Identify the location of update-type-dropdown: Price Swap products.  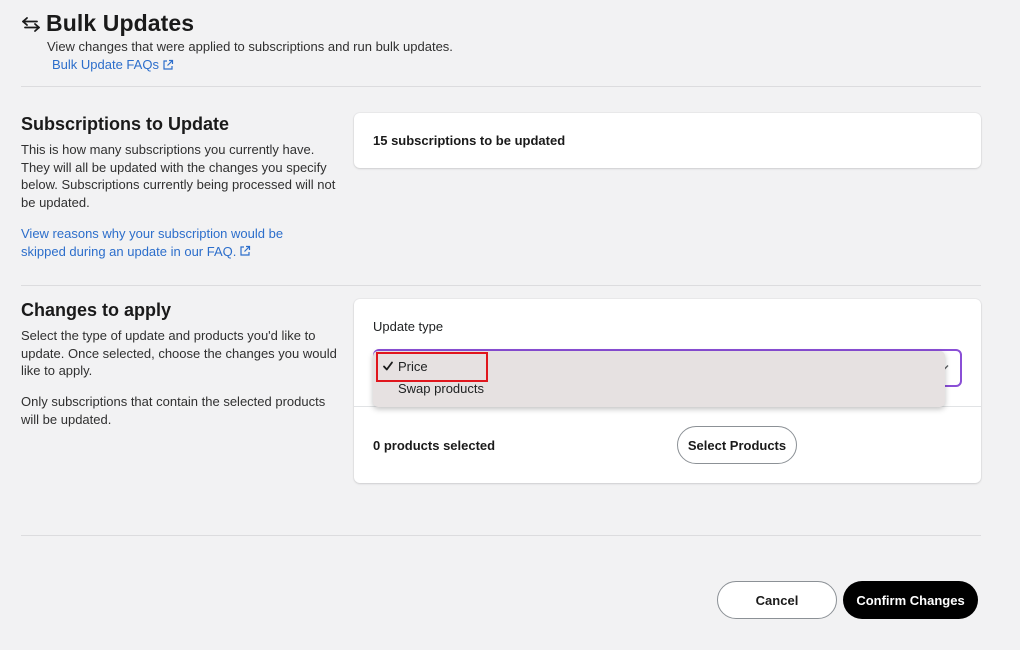
(659, 379).